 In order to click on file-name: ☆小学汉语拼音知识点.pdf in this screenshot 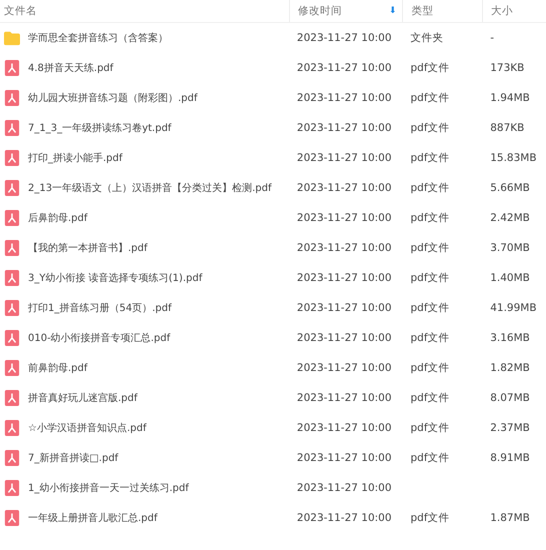, I will do `click(87, 428)`.